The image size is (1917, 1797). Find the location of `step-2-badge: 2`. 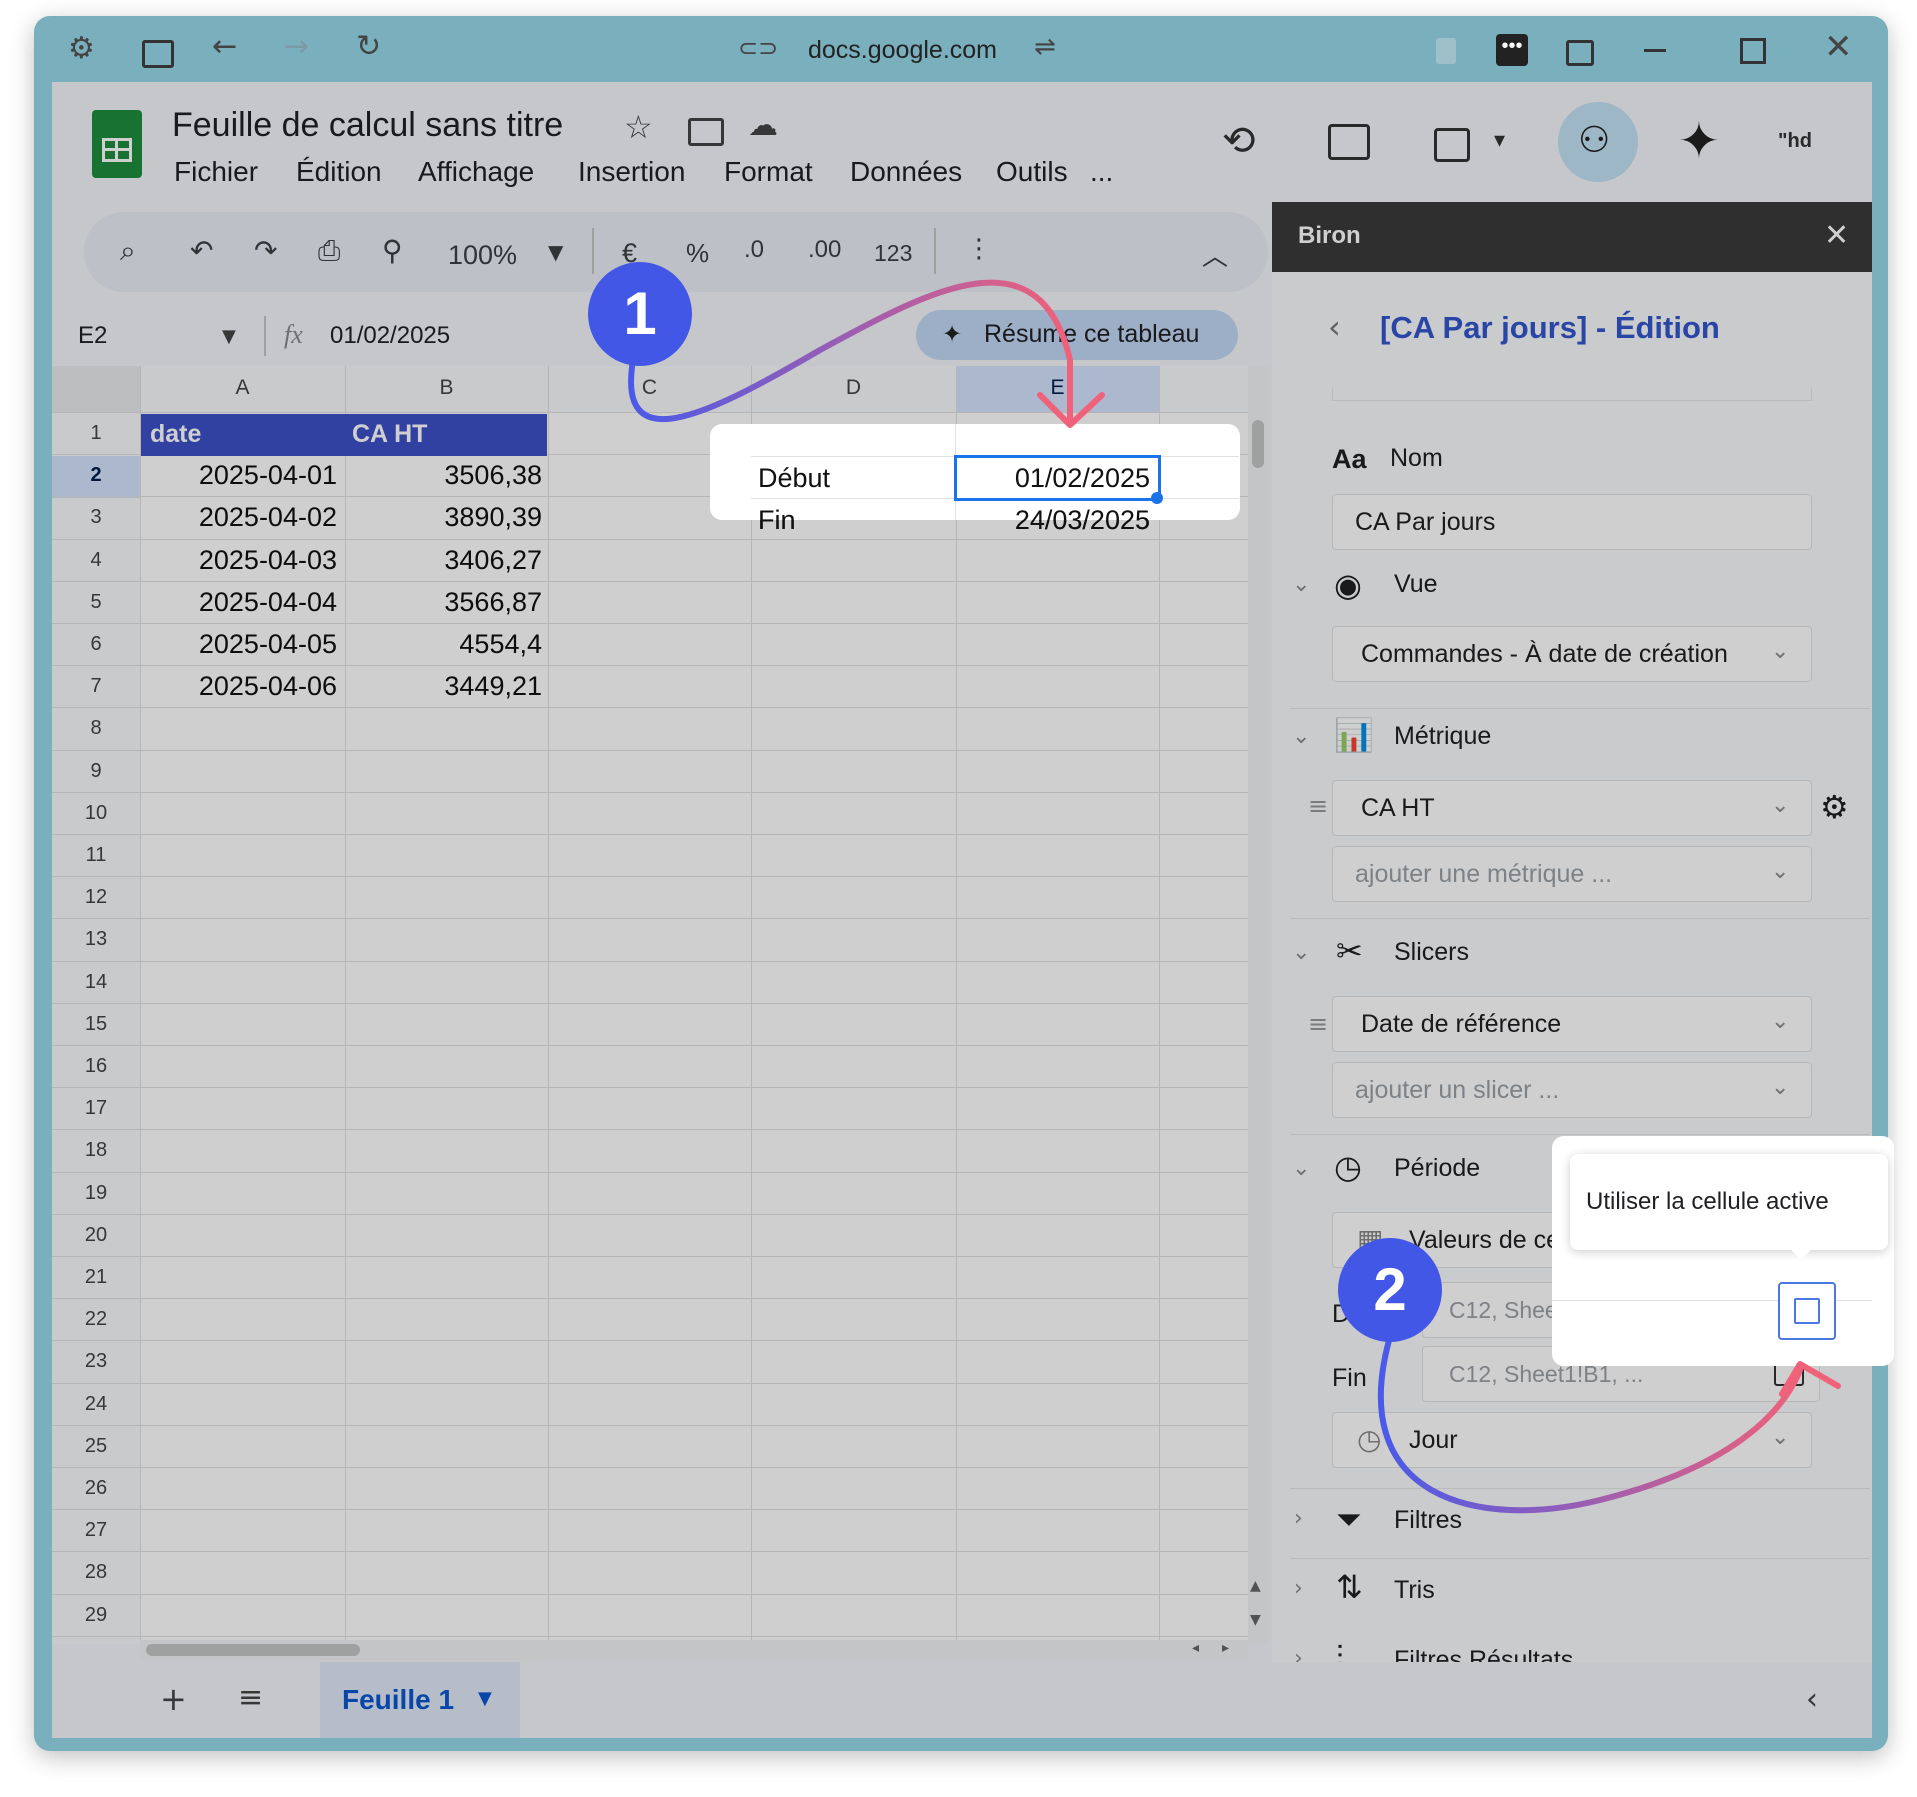

step-2-badge: 2 is located at coordinates (1390, 1290).